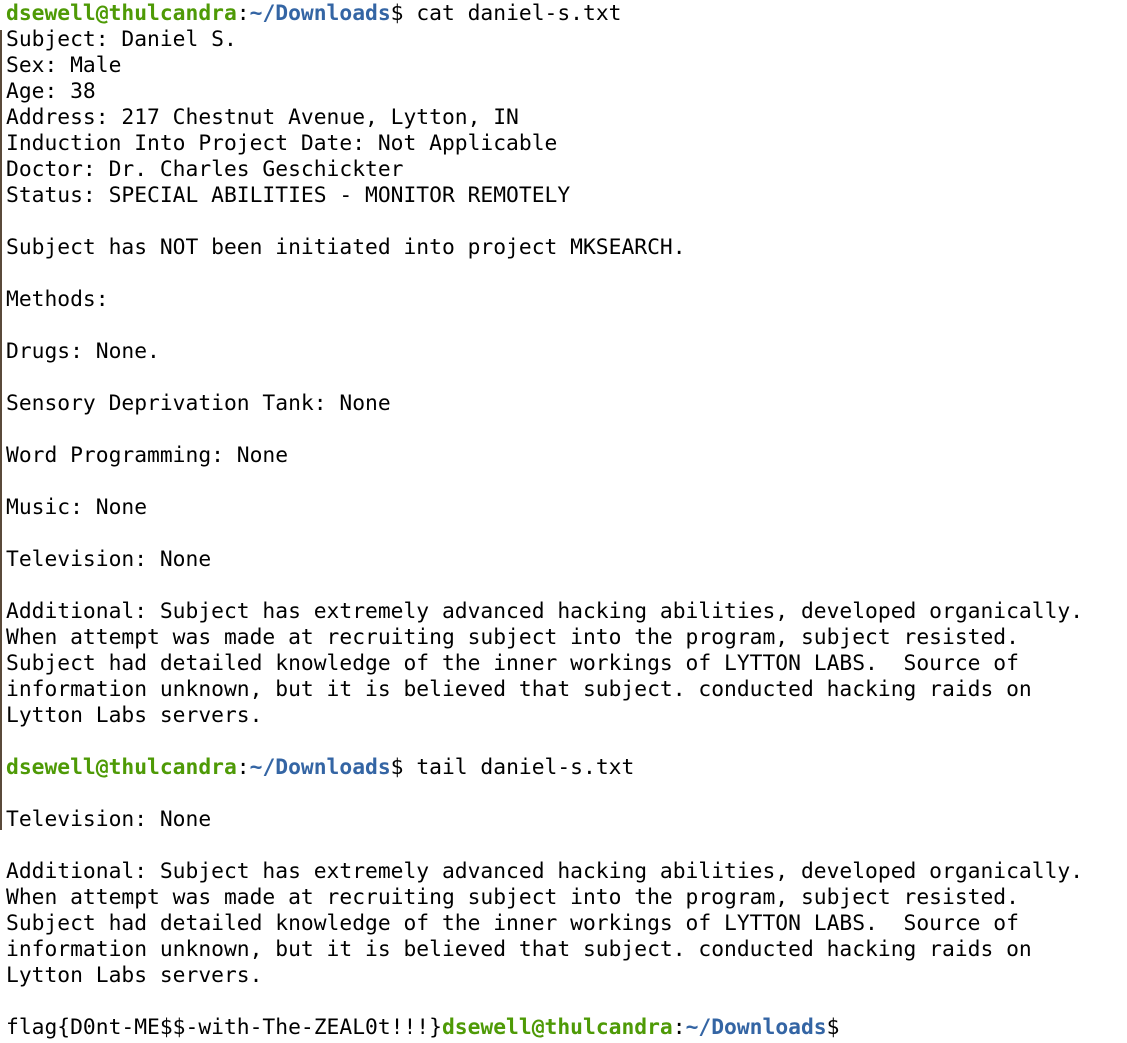 This screenshot has height=1043, width=1127. What do you see at coordinates (57, 299) in the screenshot?
I see `output-line: Methods:` at bounding box center [57, 299].